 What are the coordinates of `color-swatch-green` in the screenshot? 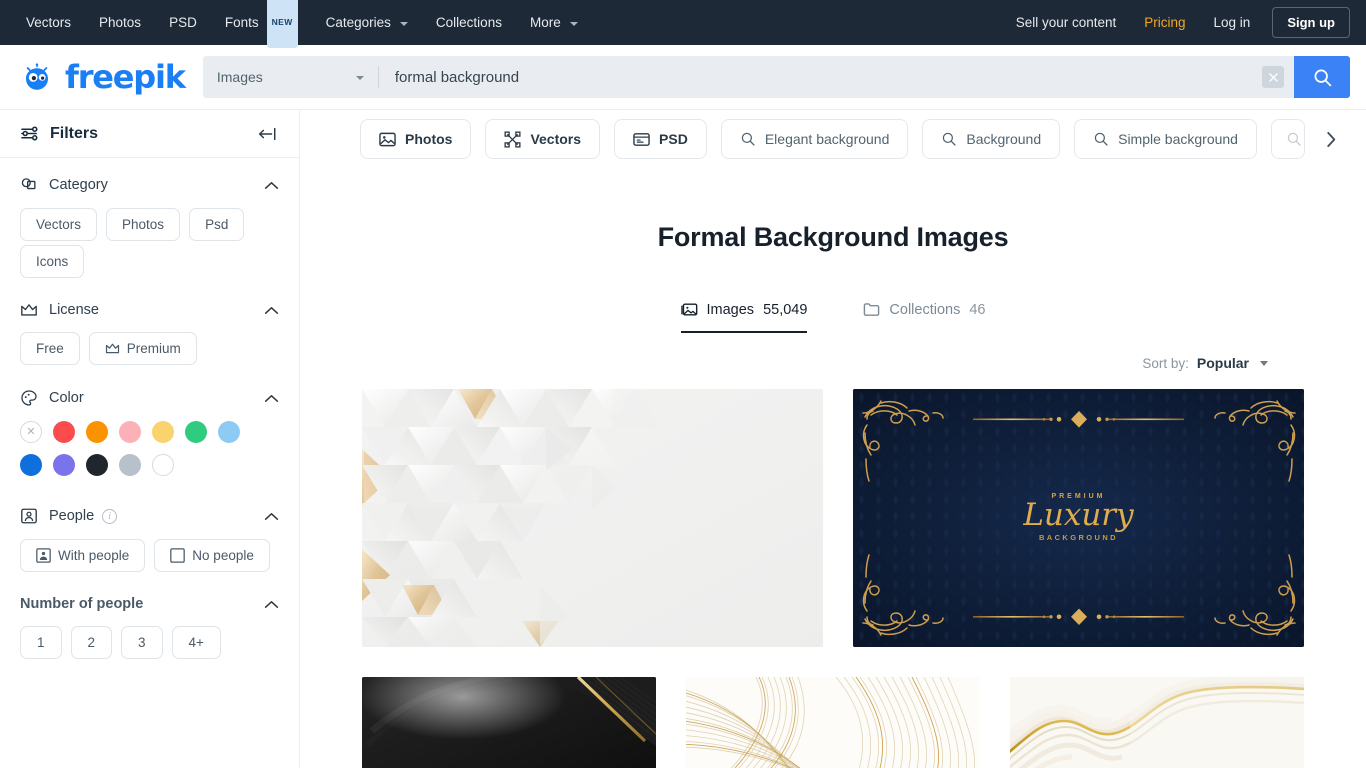 It's located at (196, 432).